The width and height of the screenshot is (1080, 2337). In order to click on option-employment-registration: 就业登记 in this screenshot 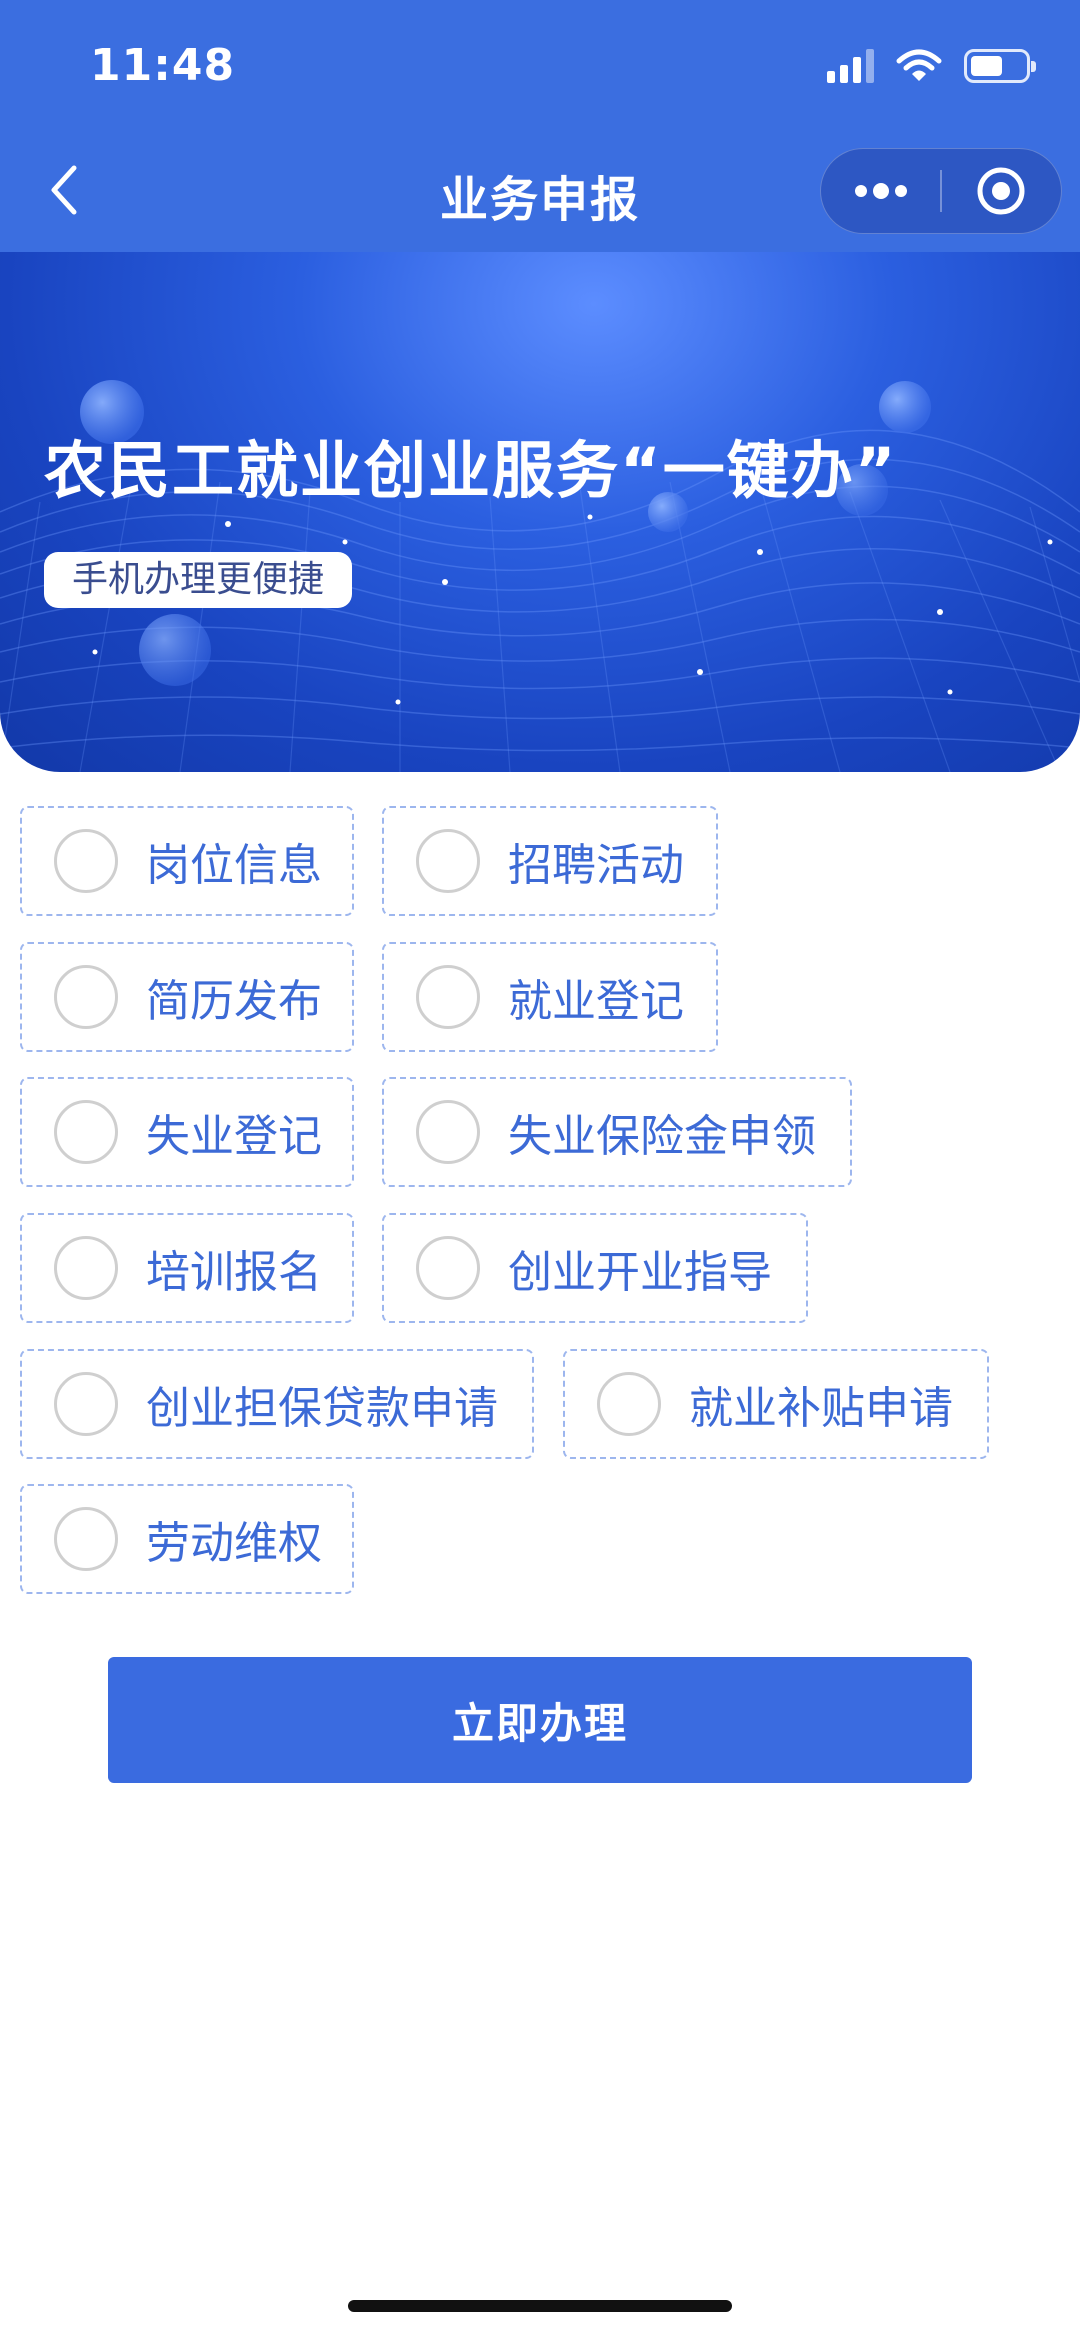, I will do `click(550, 997)`.